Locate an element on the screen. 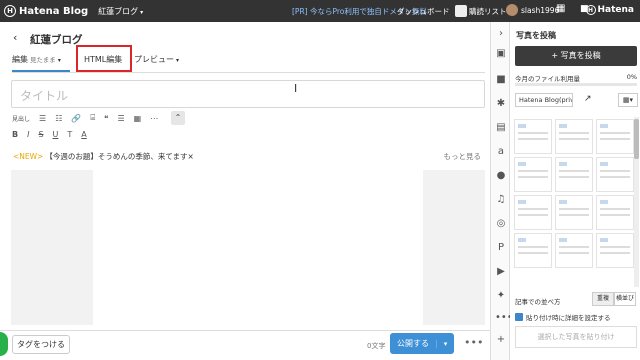 The height and width of the screenshot is (360, 640). title-input: タイトル is located at coordinates (248, 94).